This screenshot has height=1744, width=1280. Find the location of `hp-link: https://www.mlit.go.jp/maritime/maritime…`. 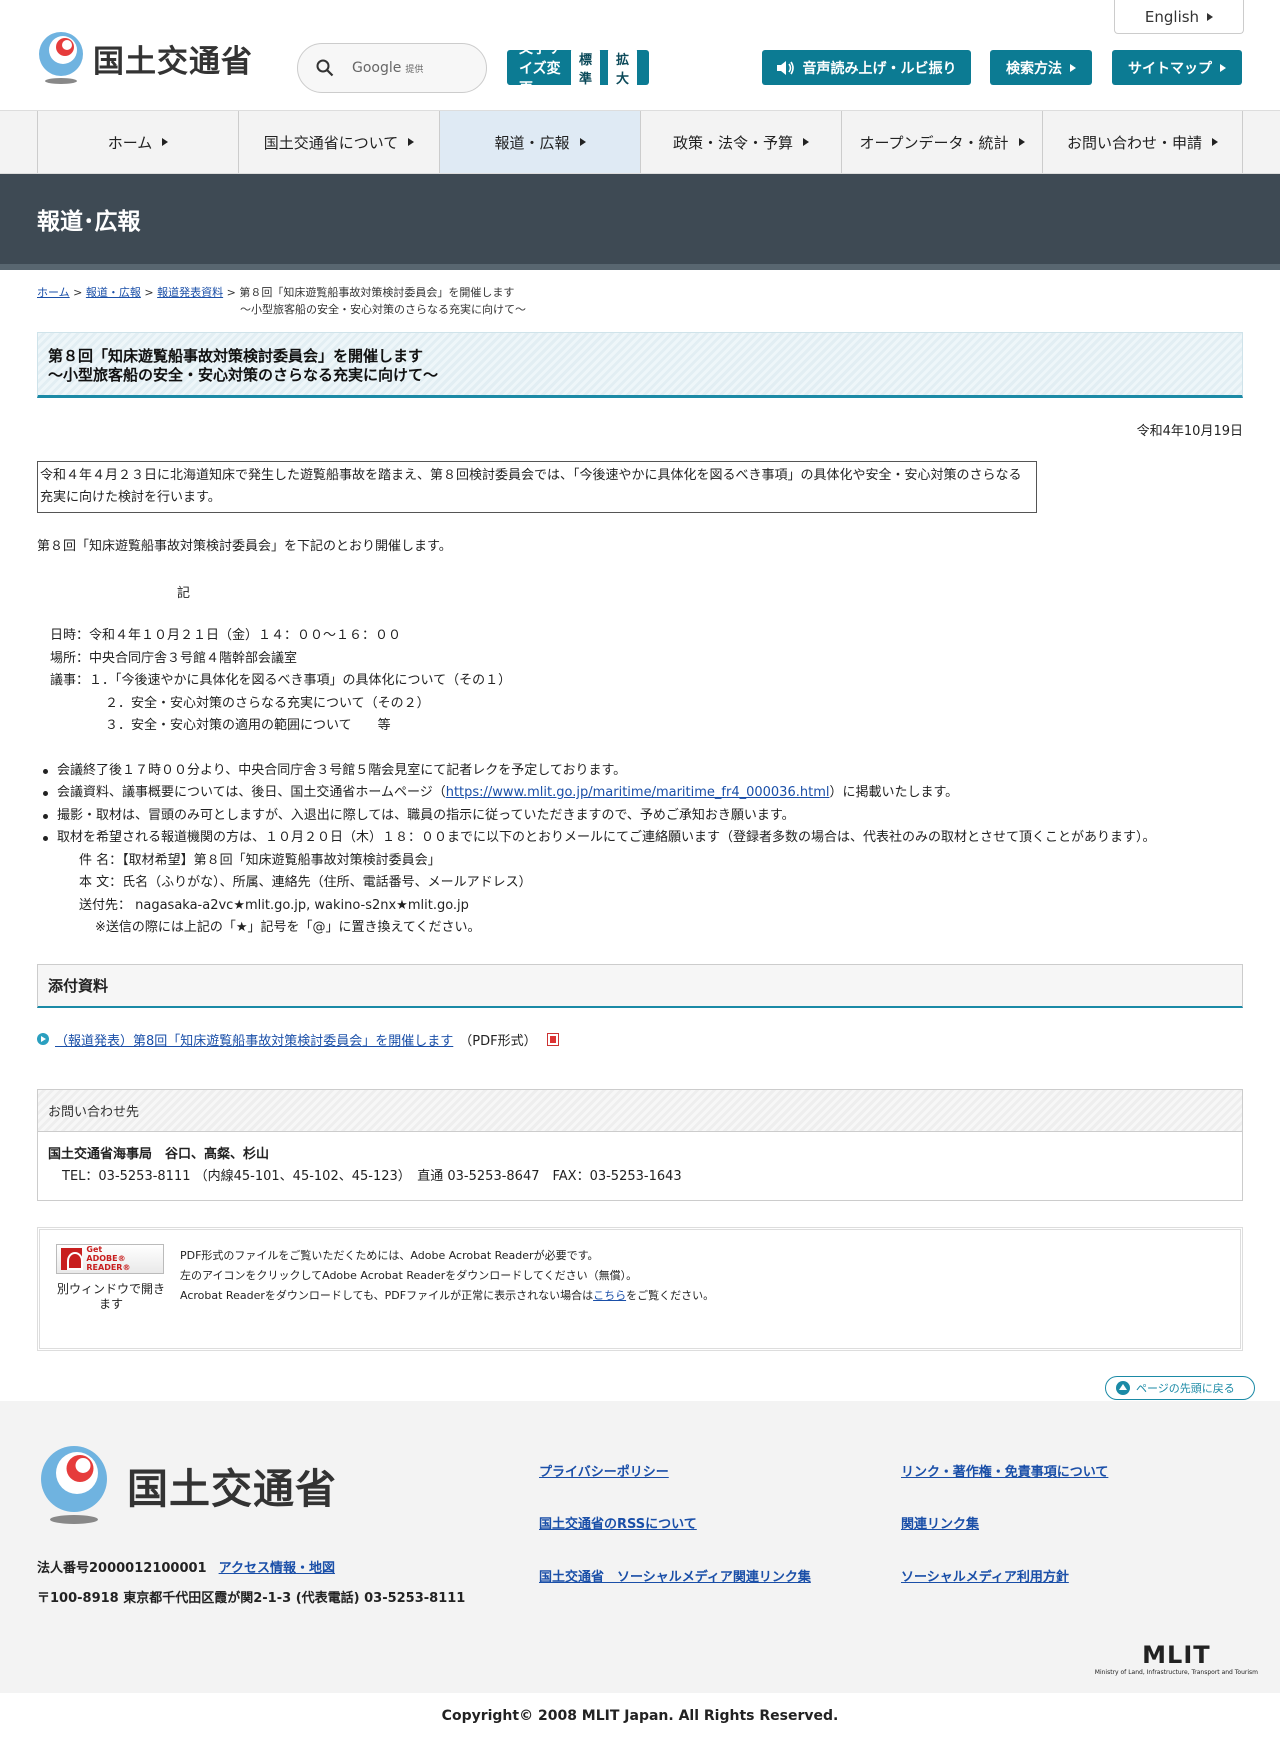

hp-link: https://www.mlit.go.jp/maritime/maritime… is located at coordinates (638, 792).